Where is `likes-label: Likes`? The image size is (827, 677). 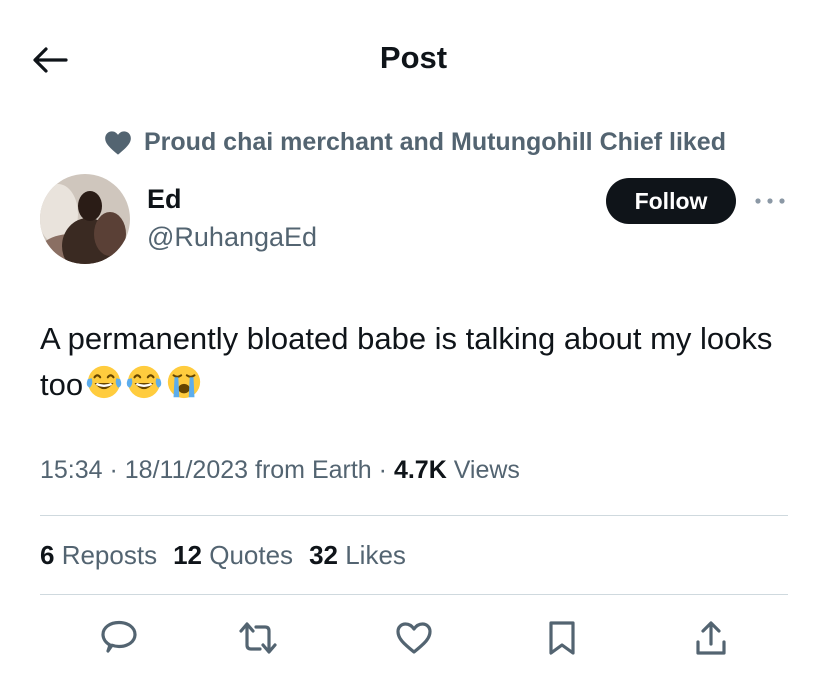 likes-label: Likes is located at coordinates (371, 555).